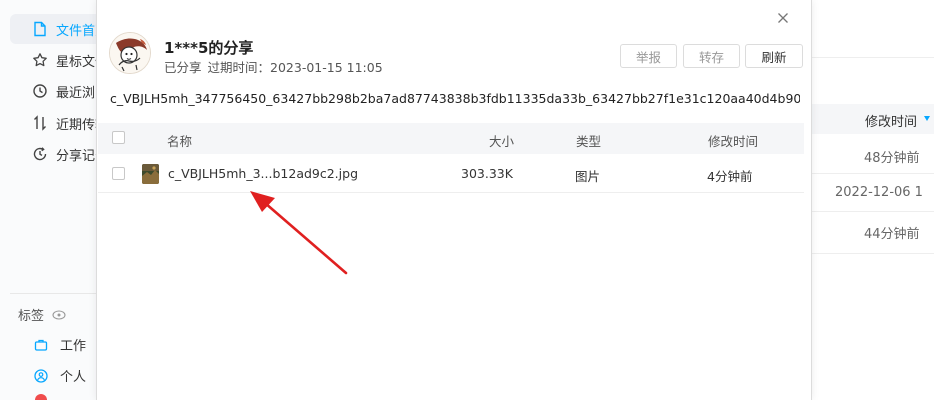 This screenshot has width=934, height=400. What do you see at coordinates (118, 137) in the screenshot?
I see `select-all-checkbox` at bounding box center [118, 137].